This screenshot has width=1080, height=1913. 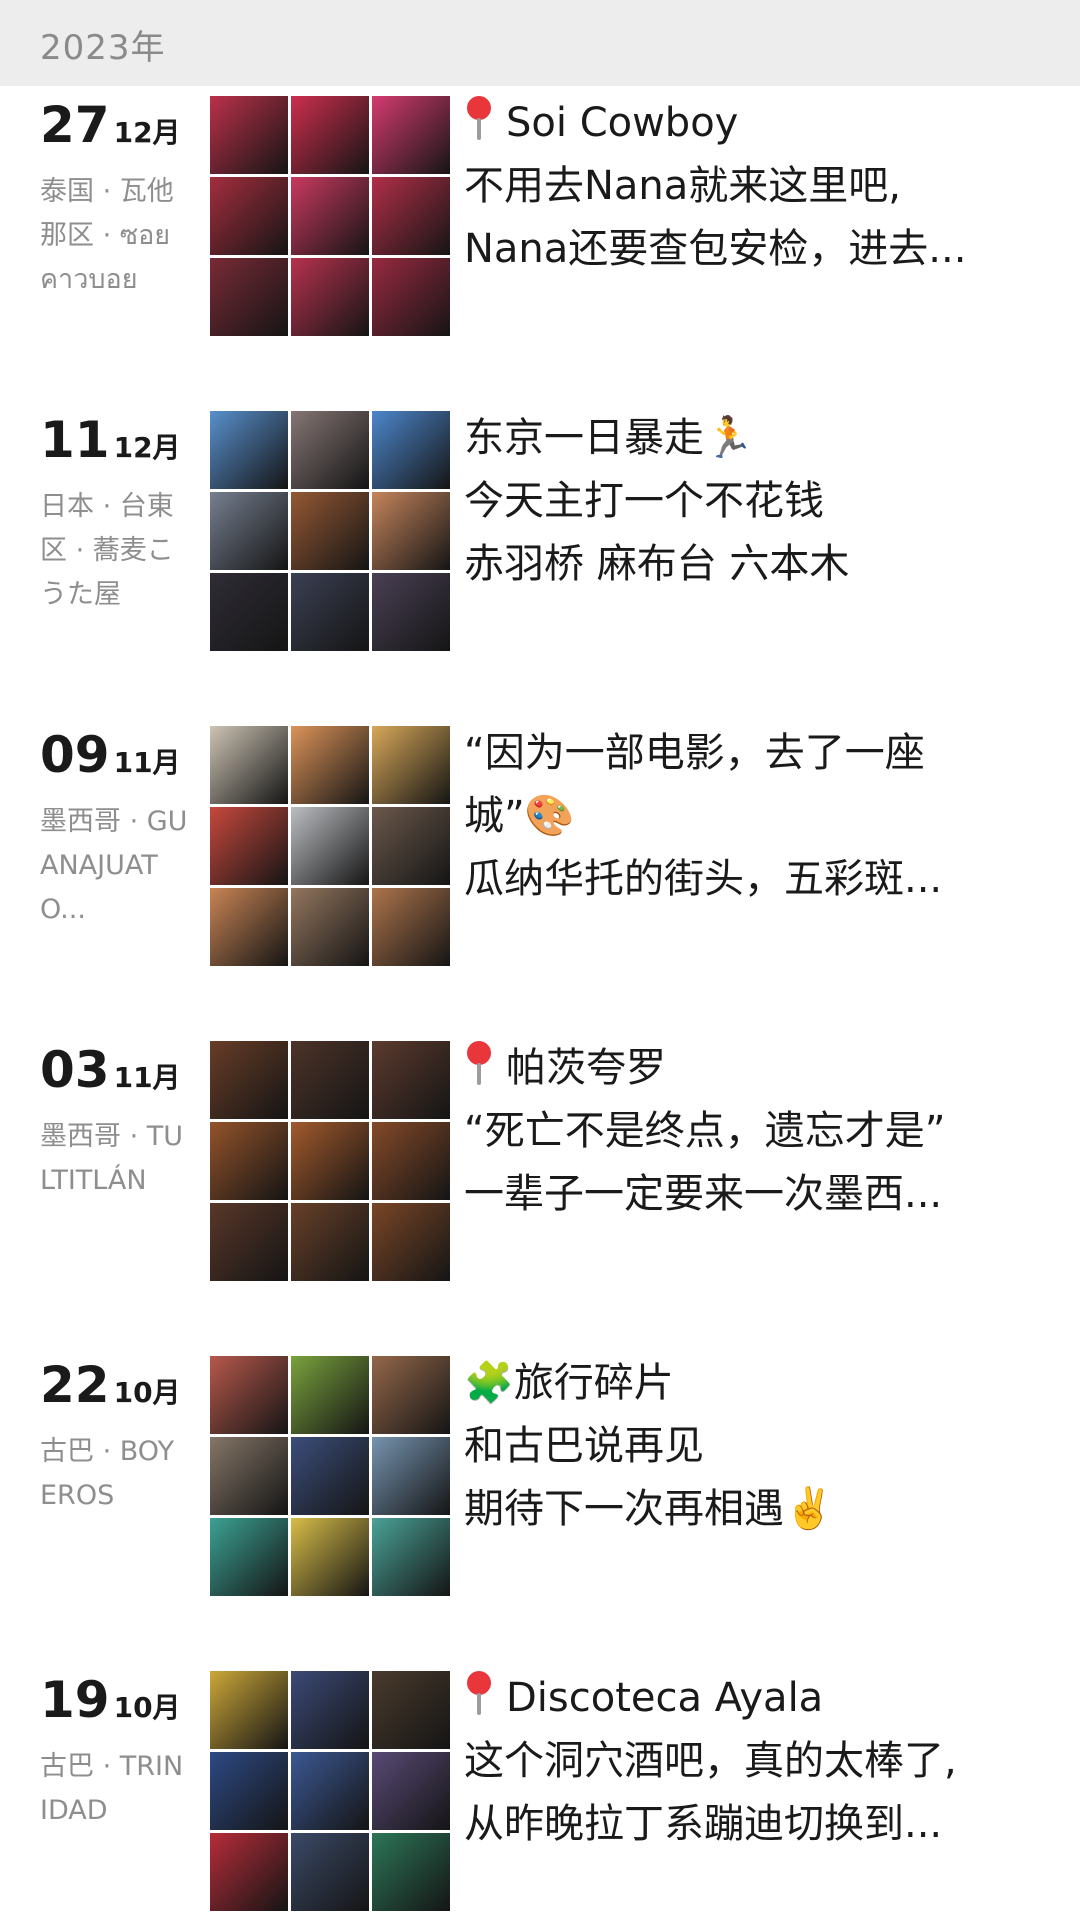 What do you see at coordinates (479, 1693) in the screenshot?
I see `location-pin-icon` at bounding box center [479, 1693].